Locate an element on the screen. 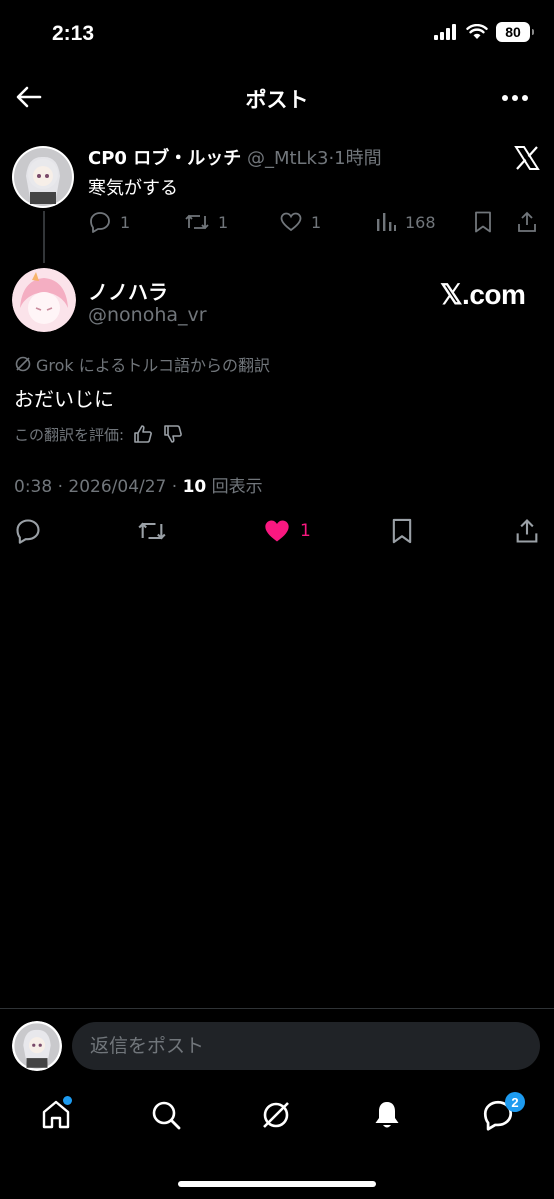 The width and height of the screenshot is (554, 1199). parent-time: 1時間 is located at coordinates (358, 158).